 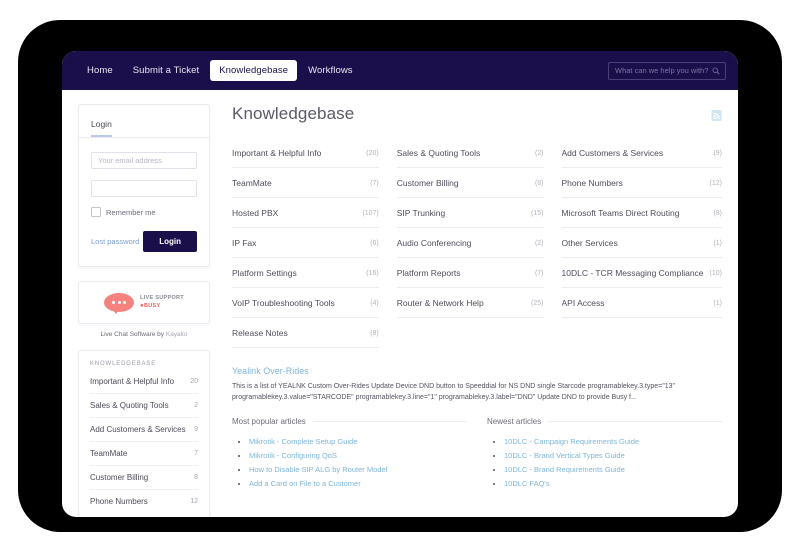 What do you see at coordinates (144, 382) in the screenshot?
I see `sidebar-item-important-helpful-info: Important & Helpful Info 20` at bounding box center [144, 382].